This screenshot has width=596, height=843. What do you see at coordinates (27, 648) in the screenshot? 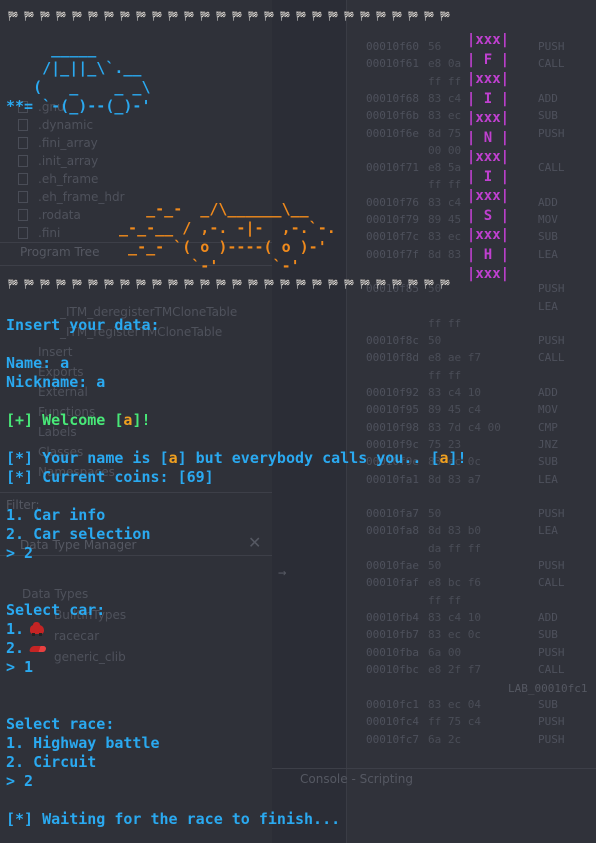
I see `car-option-2: 2.` at bounding box center [27, 648].